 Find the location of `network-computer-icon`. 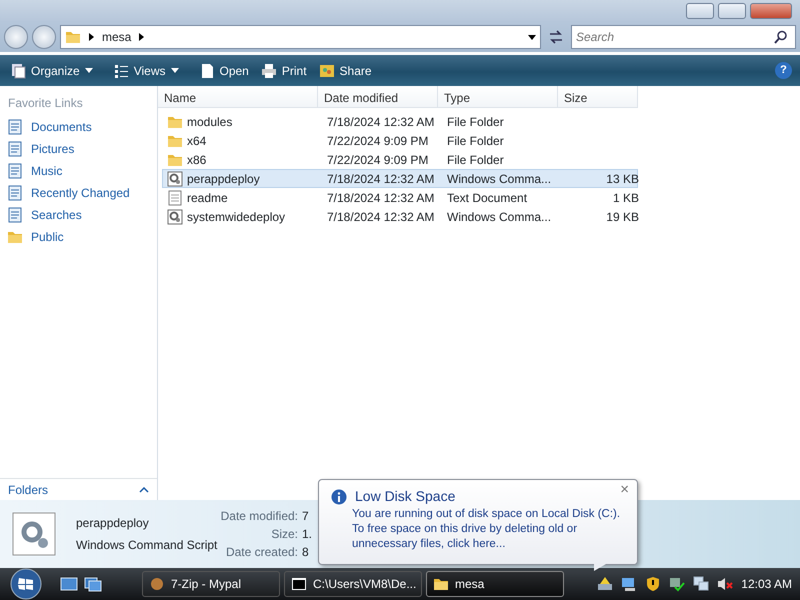

network-computer-icon is located at coordinates (629, 584).